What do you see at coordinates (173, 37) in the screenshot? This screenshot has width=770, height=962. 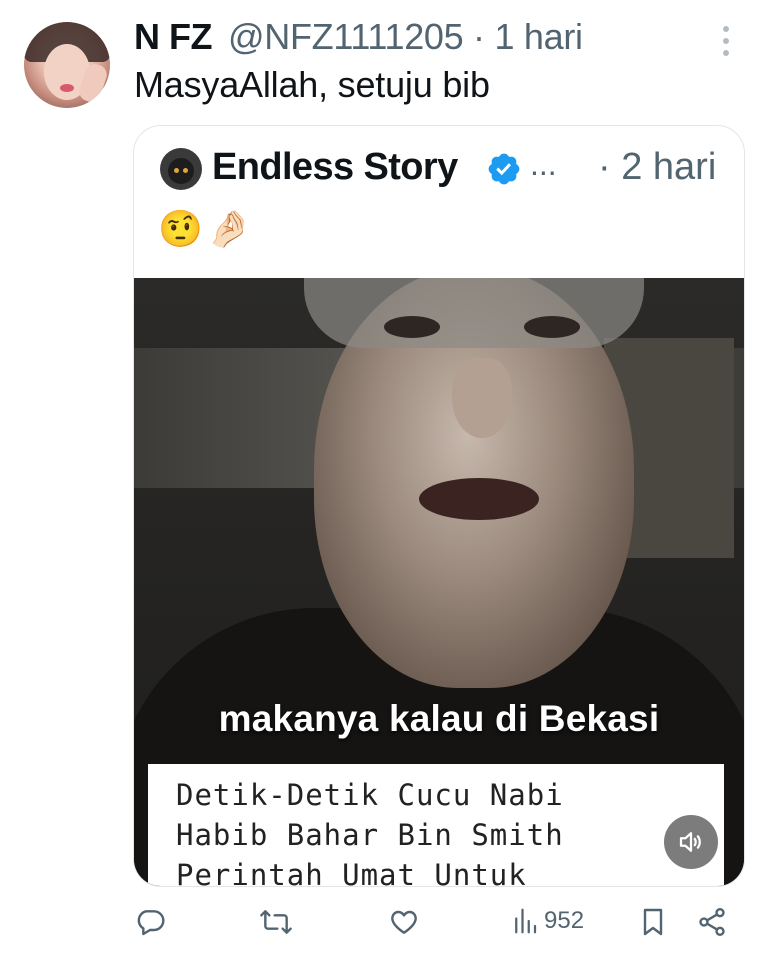 I see `reply-display-name: N FZ` at bounding box center [173, 37].